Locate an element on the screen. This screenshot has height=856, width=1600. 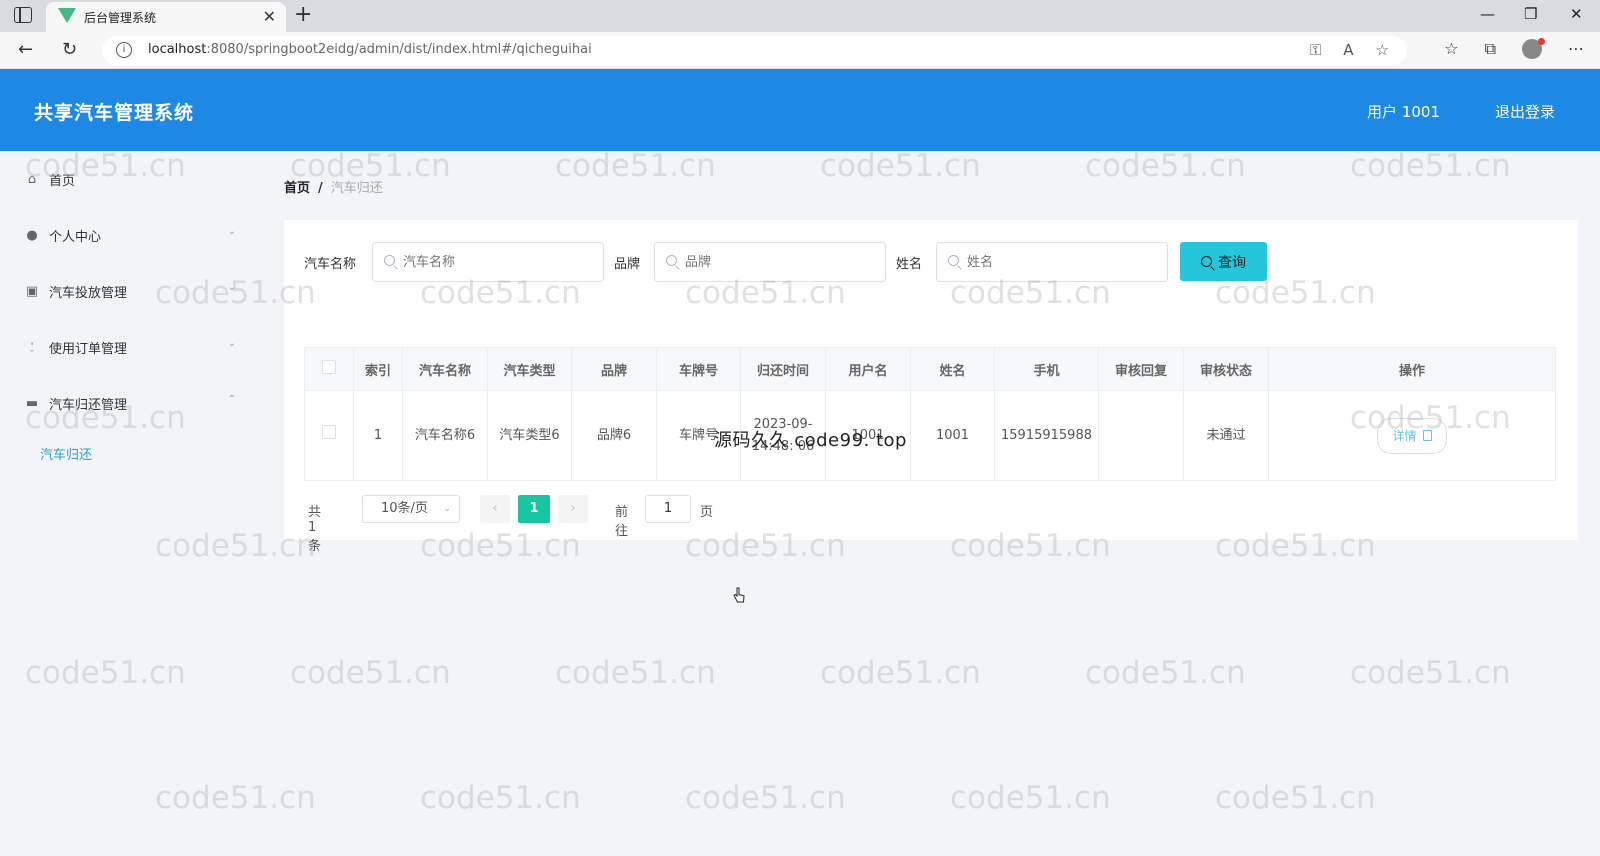
user-icon: ● is located at coordinates (32, 235).